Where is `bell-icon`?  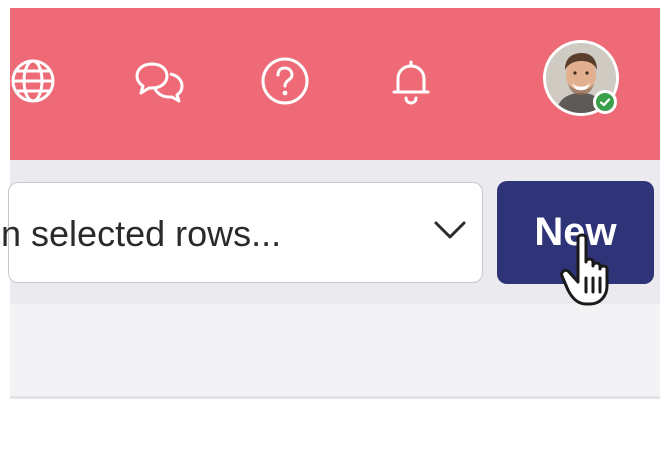
bell-icon is located at coordinates (411, 82).